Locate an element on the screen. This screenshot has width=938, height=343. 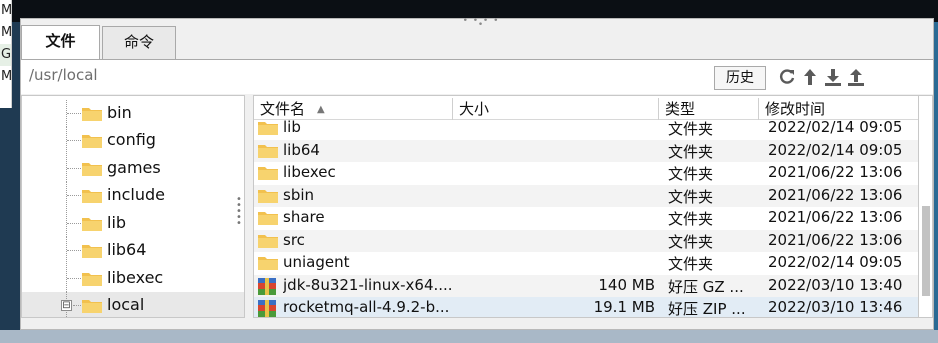
collapse-toggle-icon: ⊟ is located at coordinates (66, 305).